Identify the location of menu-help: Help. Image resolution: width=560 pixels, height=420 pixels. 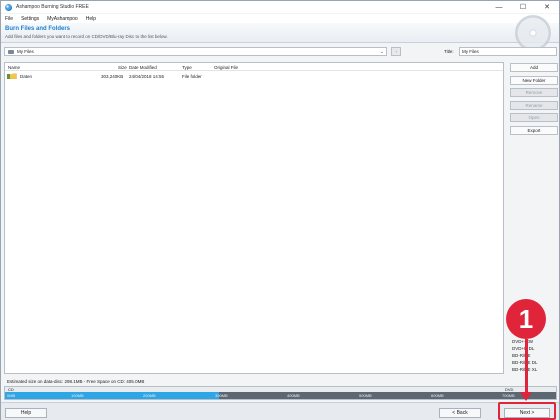
(91, 19).